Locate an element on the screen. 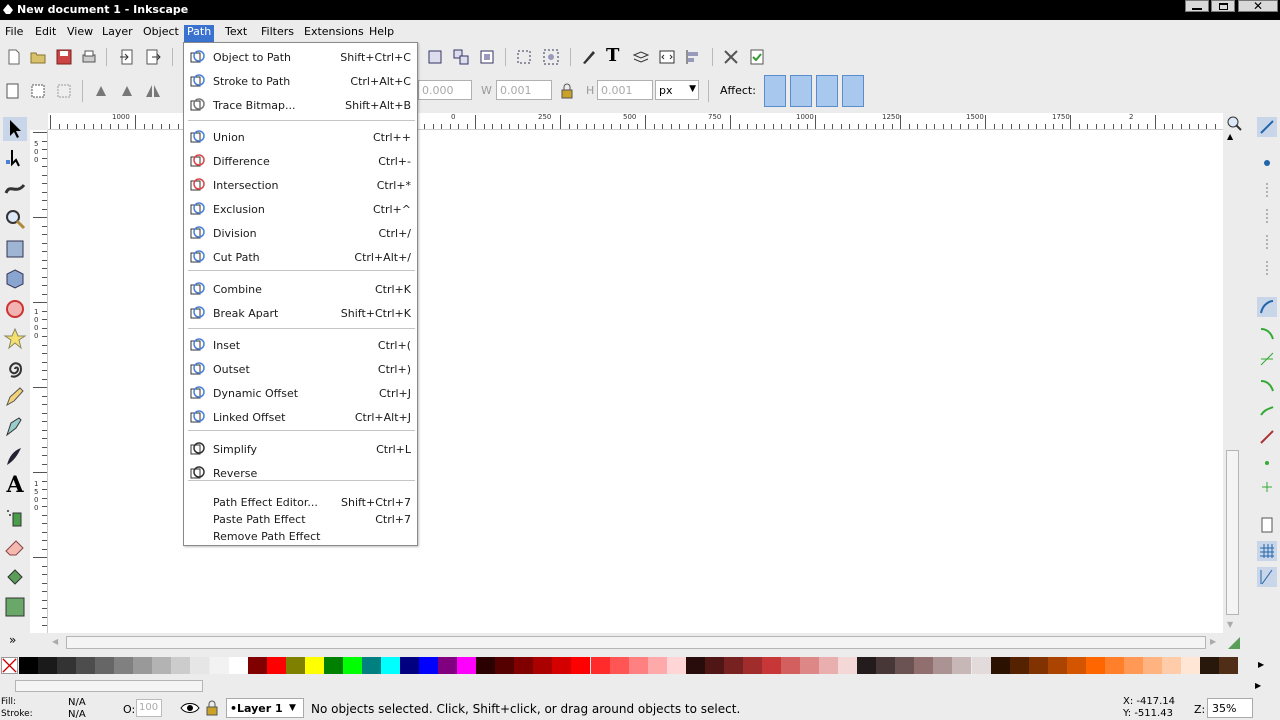 The width and height of the screenshot is (1280, 720). zoom-tool-icon is located at coordinates (15, 219).